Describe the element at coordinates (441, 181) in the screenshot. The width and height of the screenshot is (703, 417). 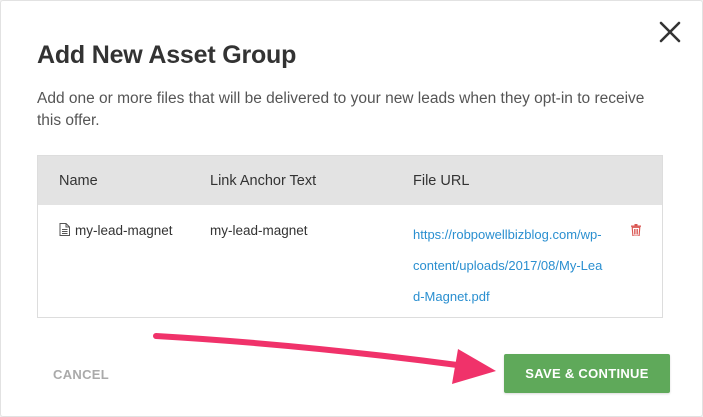
I see `column-header-file-url: File URL` at that location.